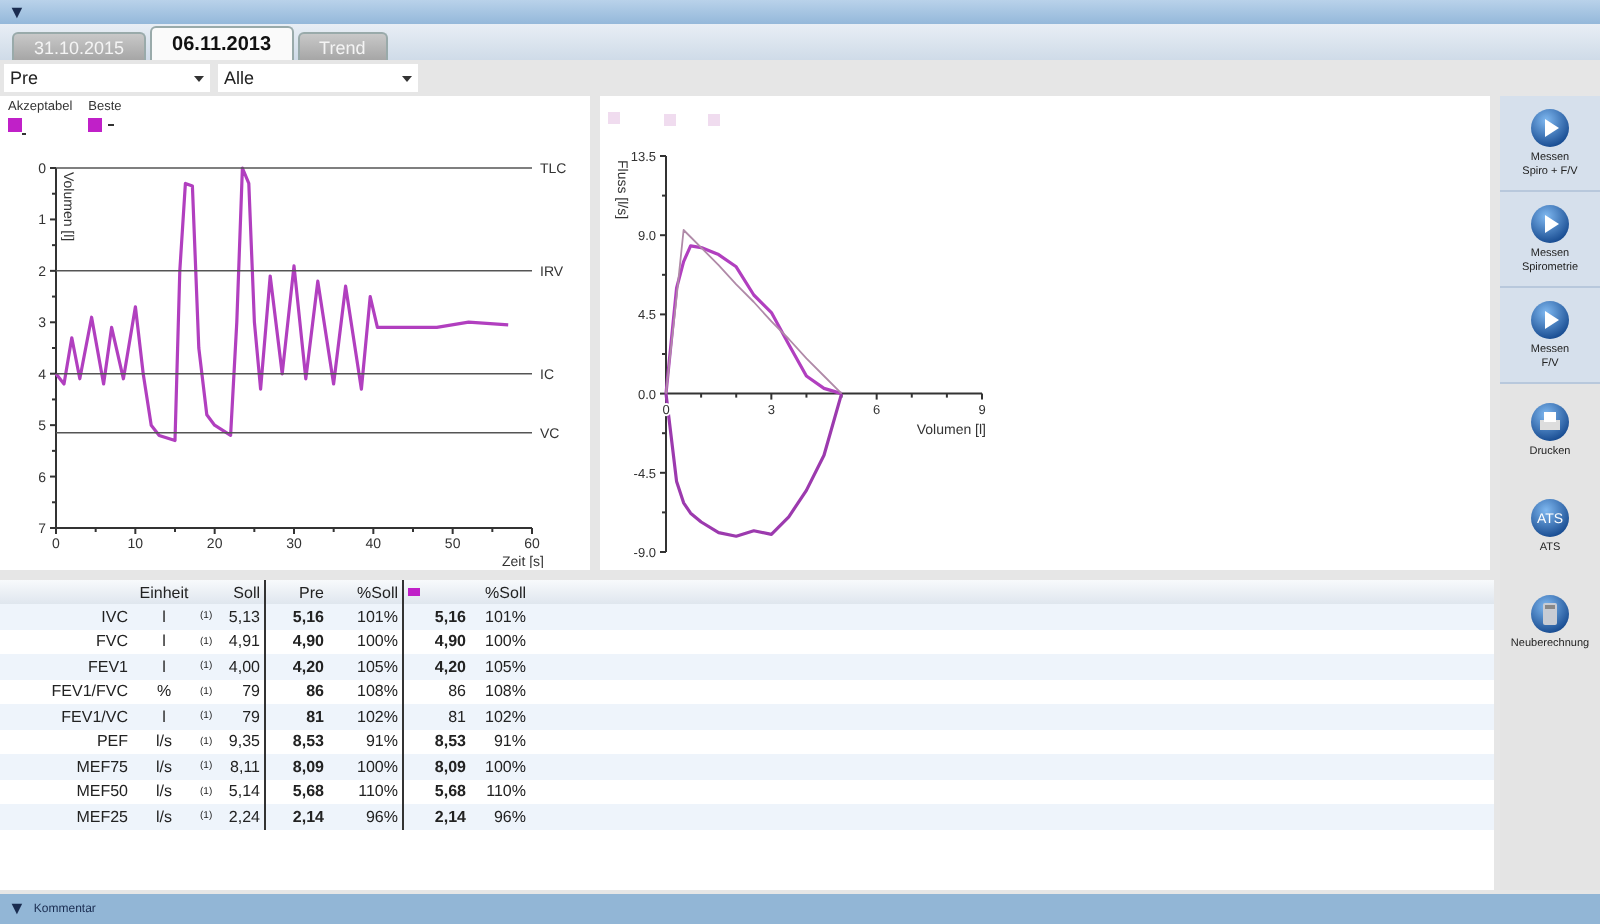 The width and height of the screenshot is (1600, 924). I want to click on table-cell-text: 8,11, so click(245, 767).